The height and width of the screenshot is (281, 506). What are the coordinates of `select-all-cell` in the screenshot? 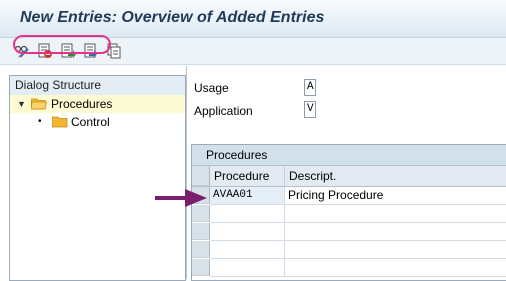 It's located at (201, 176).